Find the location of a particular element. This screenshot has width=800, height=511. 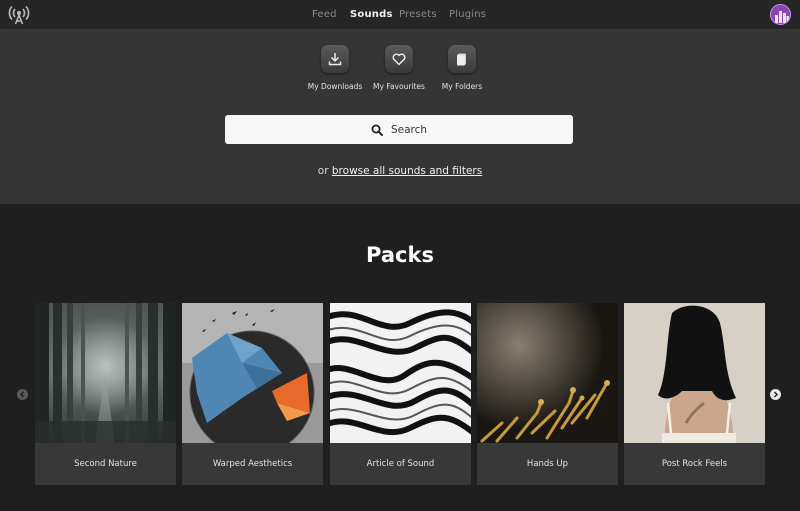

pack-title: Warped Aesthetics is located at coordinates (252, 464).